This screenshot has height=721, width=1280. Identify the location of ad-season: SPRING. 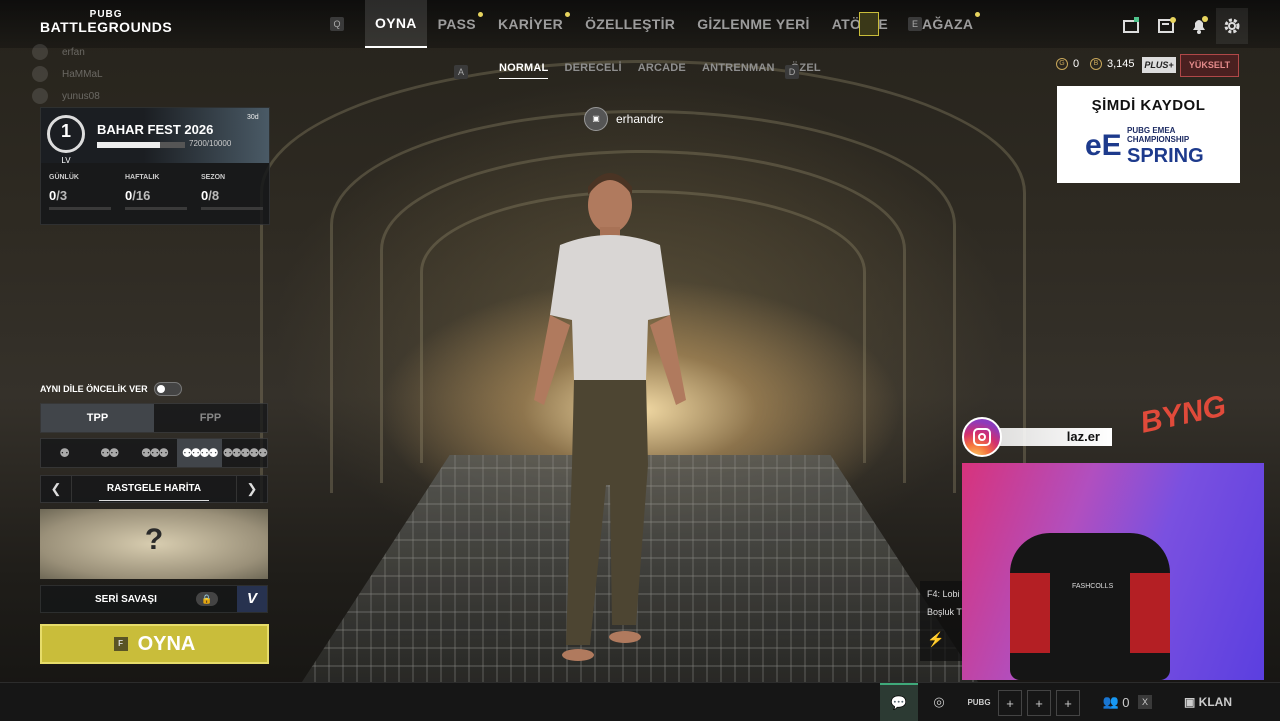
(1165, 156).